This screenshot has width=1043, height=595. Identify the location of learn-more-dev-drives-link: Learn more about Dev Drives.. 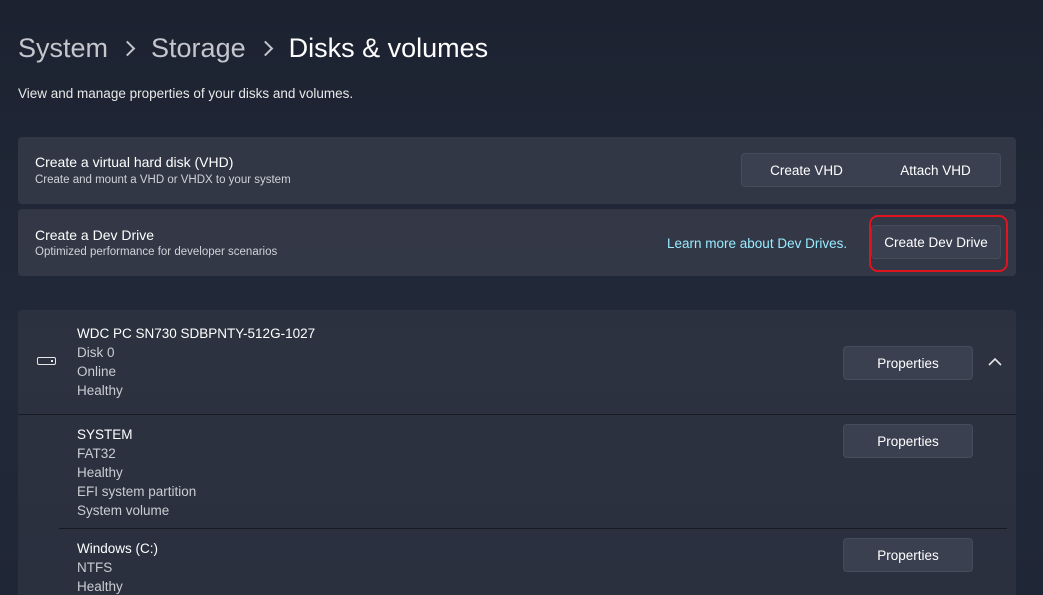
(757, 243).